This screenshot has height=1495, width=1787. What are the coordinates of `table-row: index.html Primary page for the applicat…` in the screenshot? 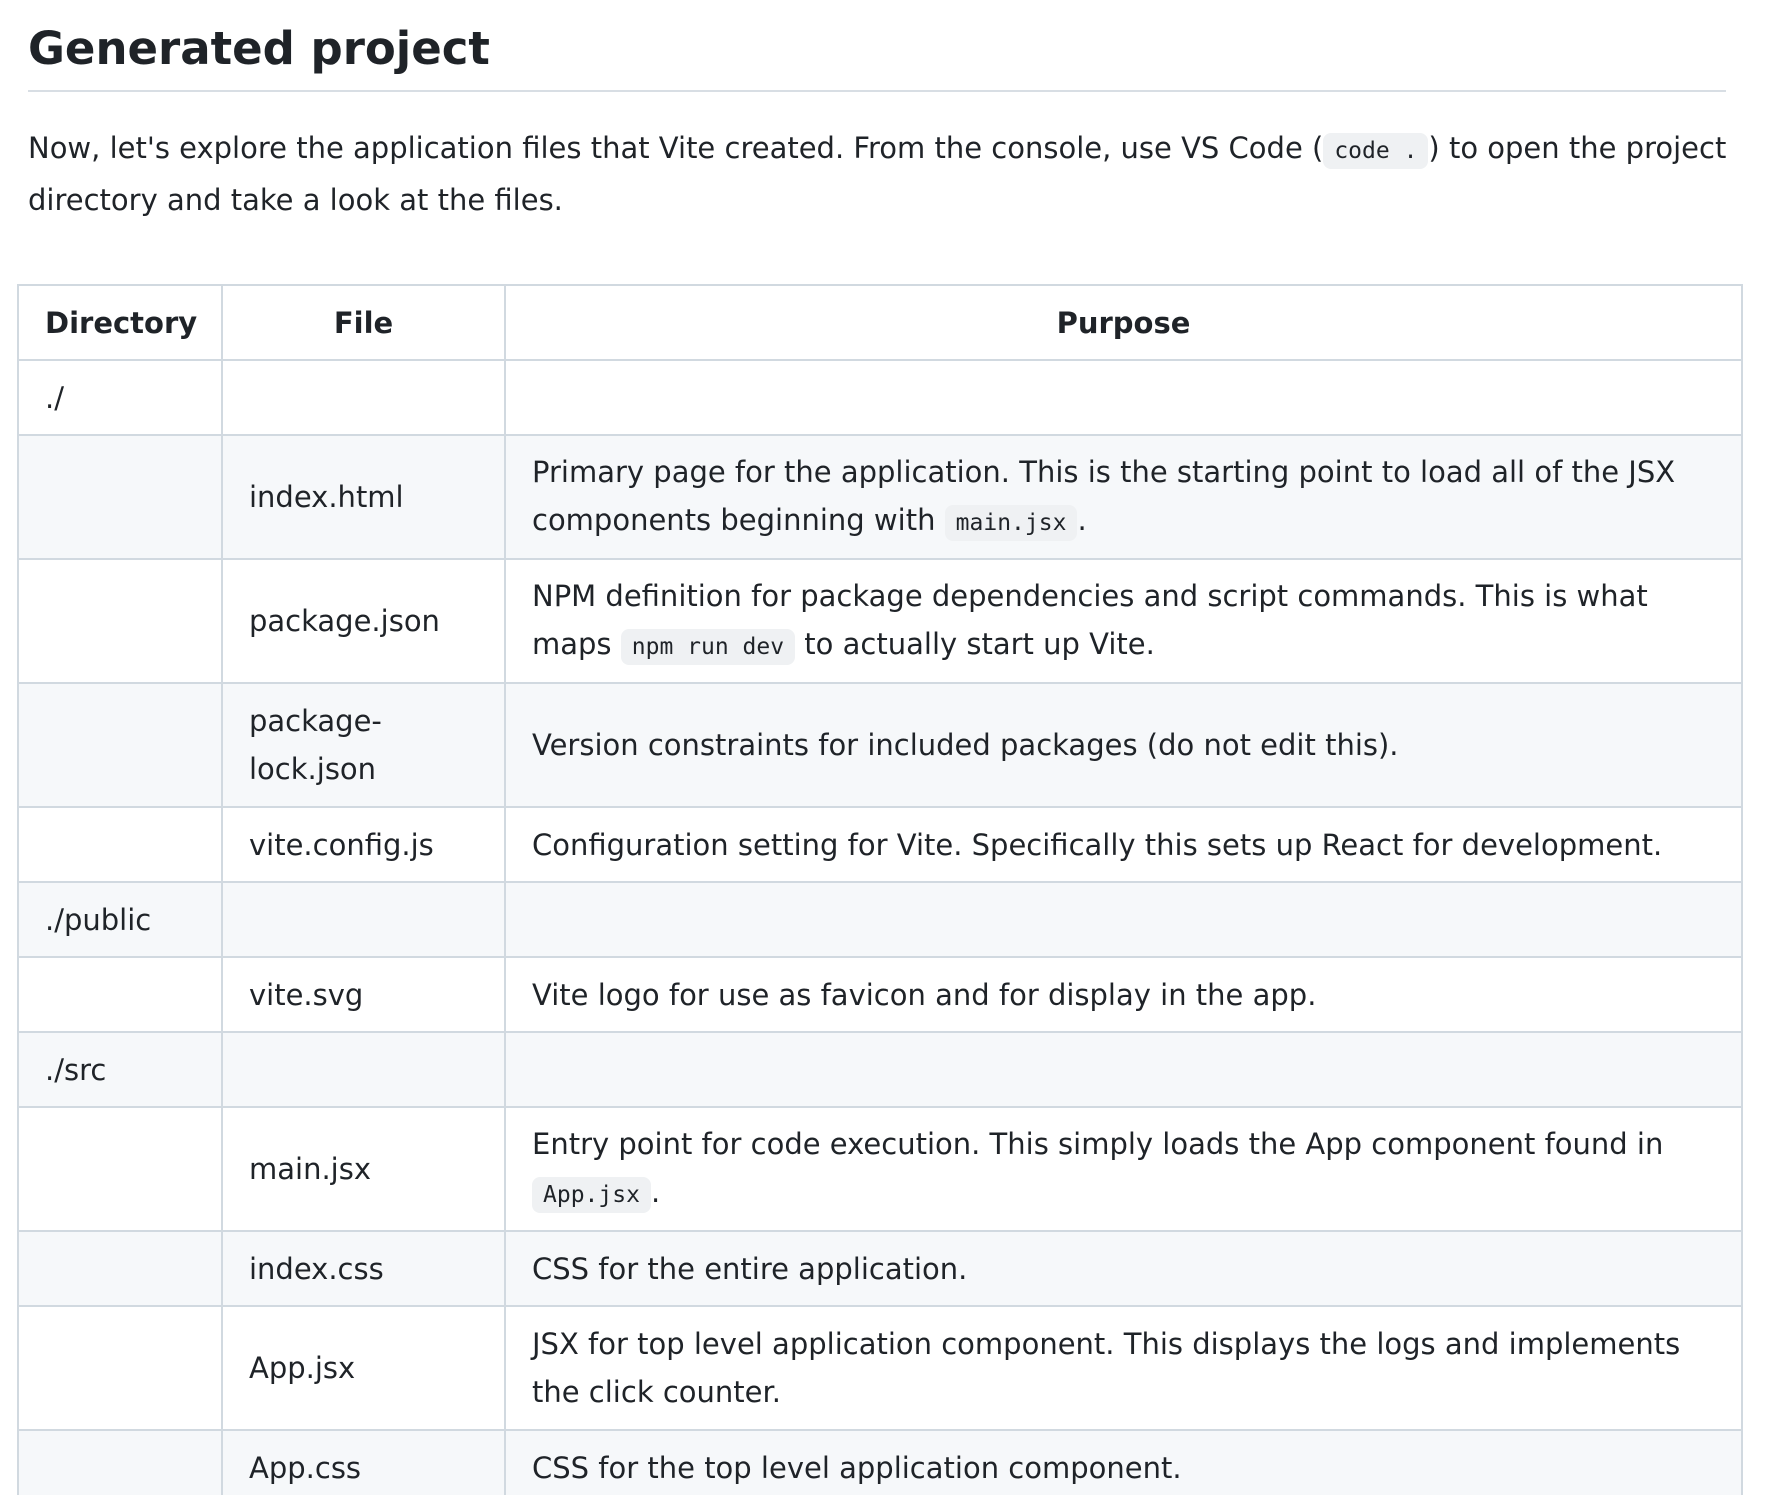 It's located at (880, 497).